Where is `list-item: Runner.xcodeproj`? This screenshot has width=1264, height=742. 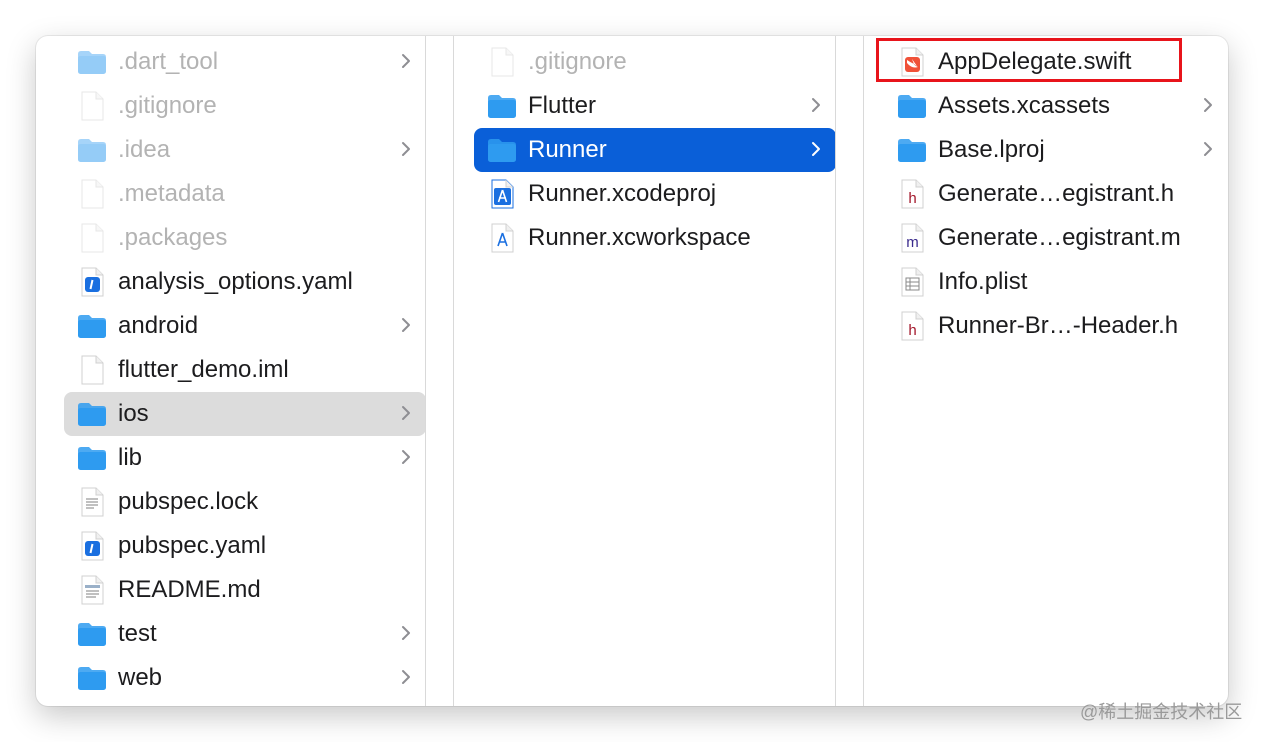 list-item: Runner.xcodeproj is located at coordinates (655, 194).